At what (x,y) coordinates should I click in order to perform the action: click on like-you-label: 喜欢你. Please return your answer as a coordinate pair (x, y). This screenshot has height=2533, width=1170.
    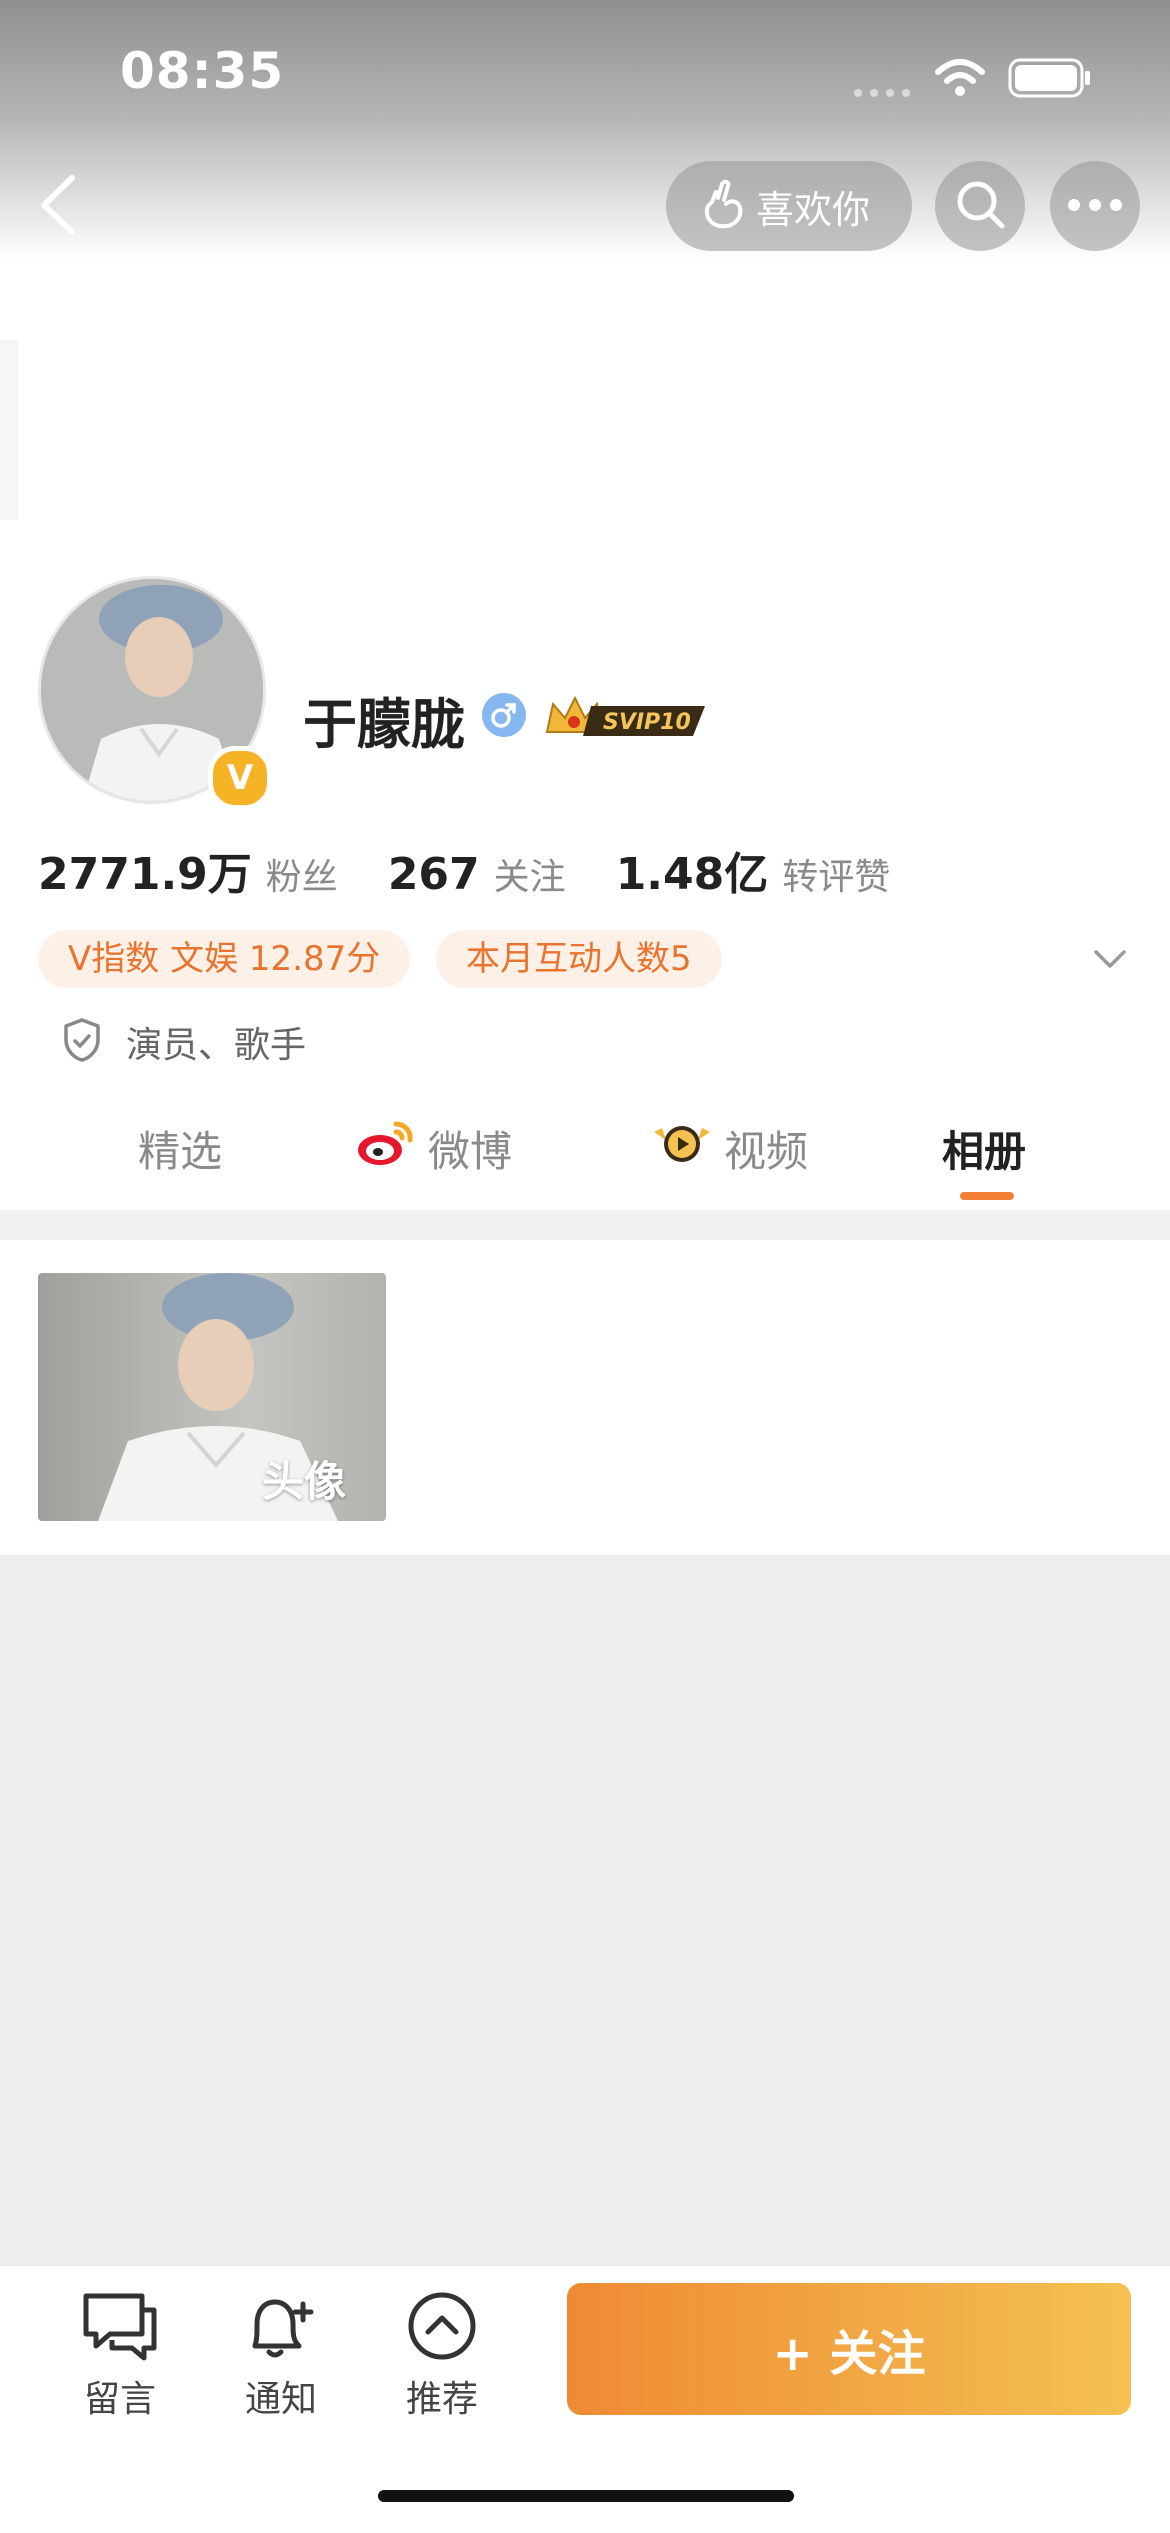
    Looking at the image, I should click on (813, 209).